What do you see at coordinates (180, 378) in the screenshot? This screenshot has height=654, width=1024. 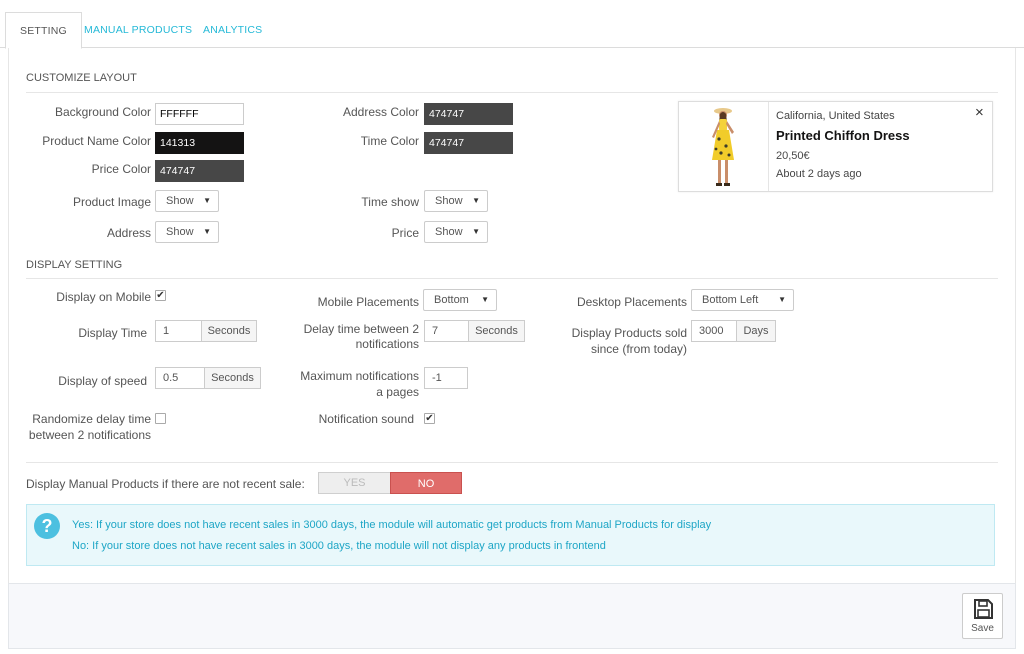 I see `display-of-speed-input: 0.5` at bounding box center [180, 378].